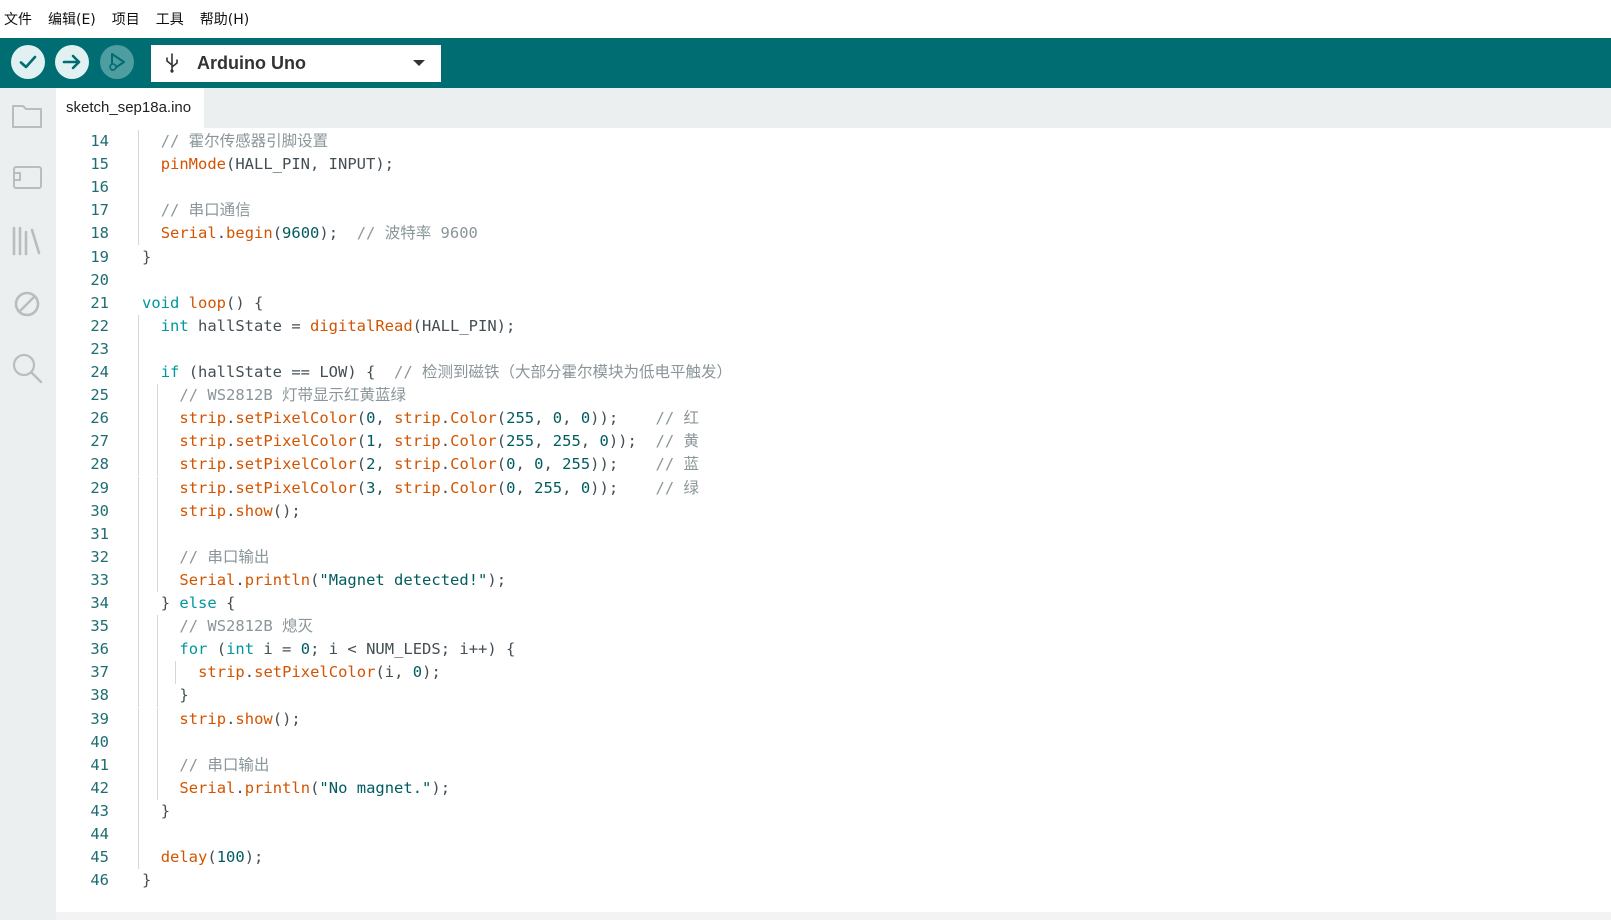 The image size is (1611, 920). I want to click on code-token: if, so click(170, 372).